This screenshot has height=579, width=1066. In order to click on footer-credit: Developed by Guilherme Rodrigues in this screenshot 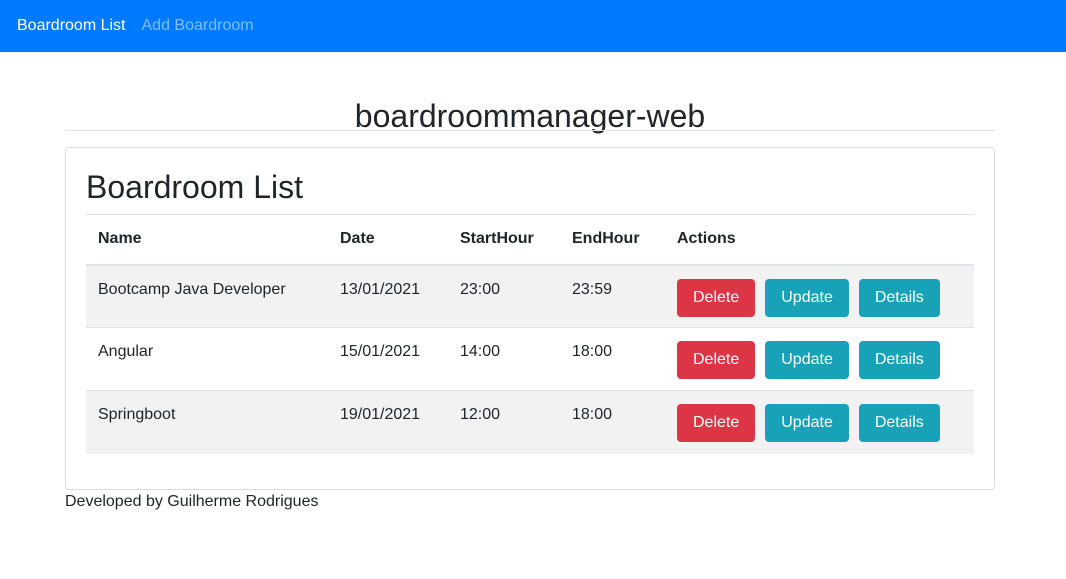, I will do `click(192, 501)`.